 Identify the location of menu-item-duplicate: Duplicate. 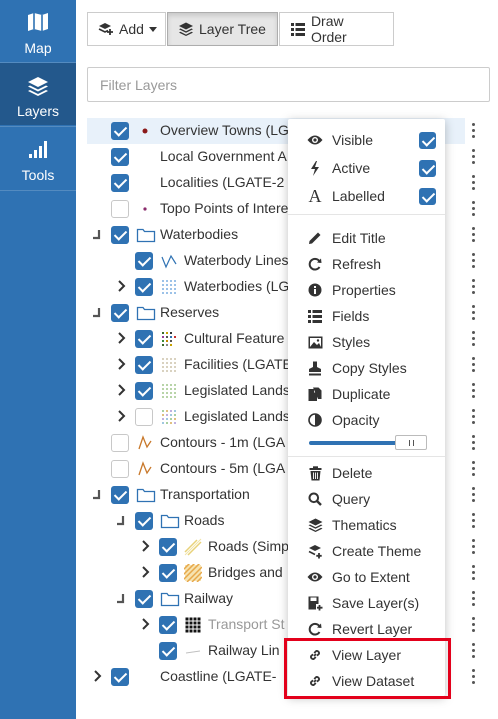
(366, 394).